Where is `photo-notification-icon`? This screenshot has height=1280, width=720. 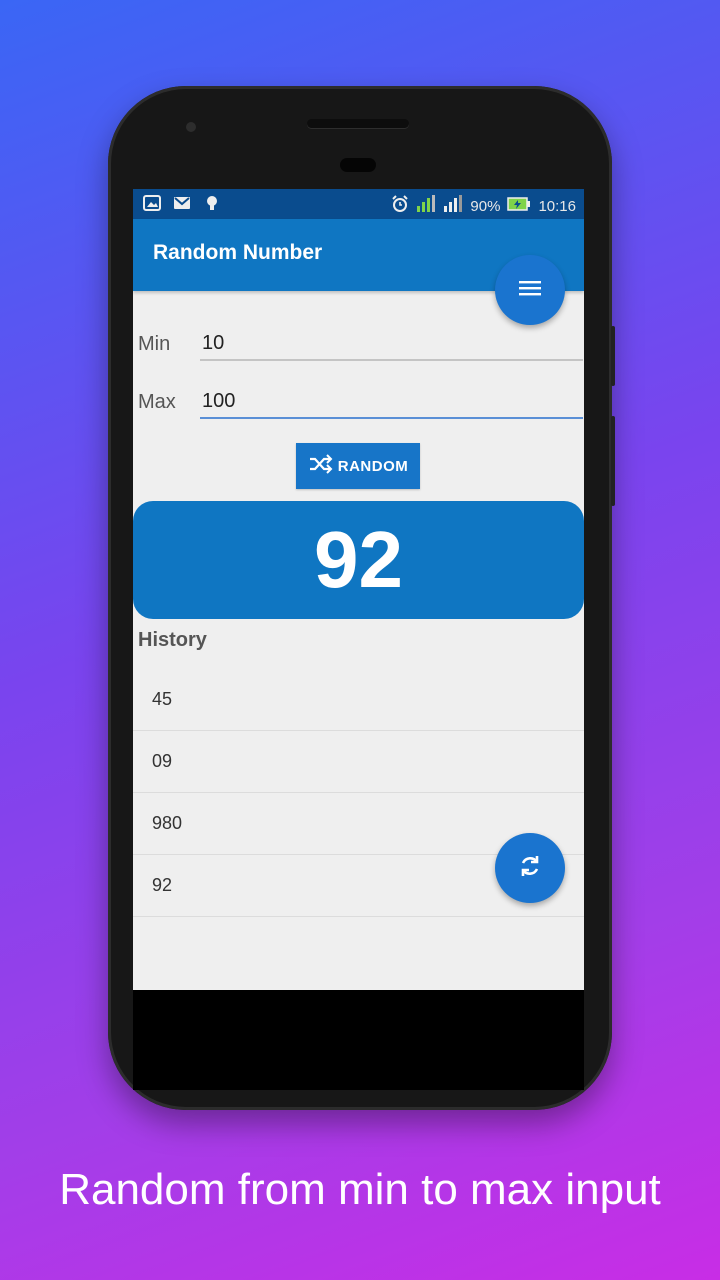 photo-notification-icon is located at coordinates (152, 203).